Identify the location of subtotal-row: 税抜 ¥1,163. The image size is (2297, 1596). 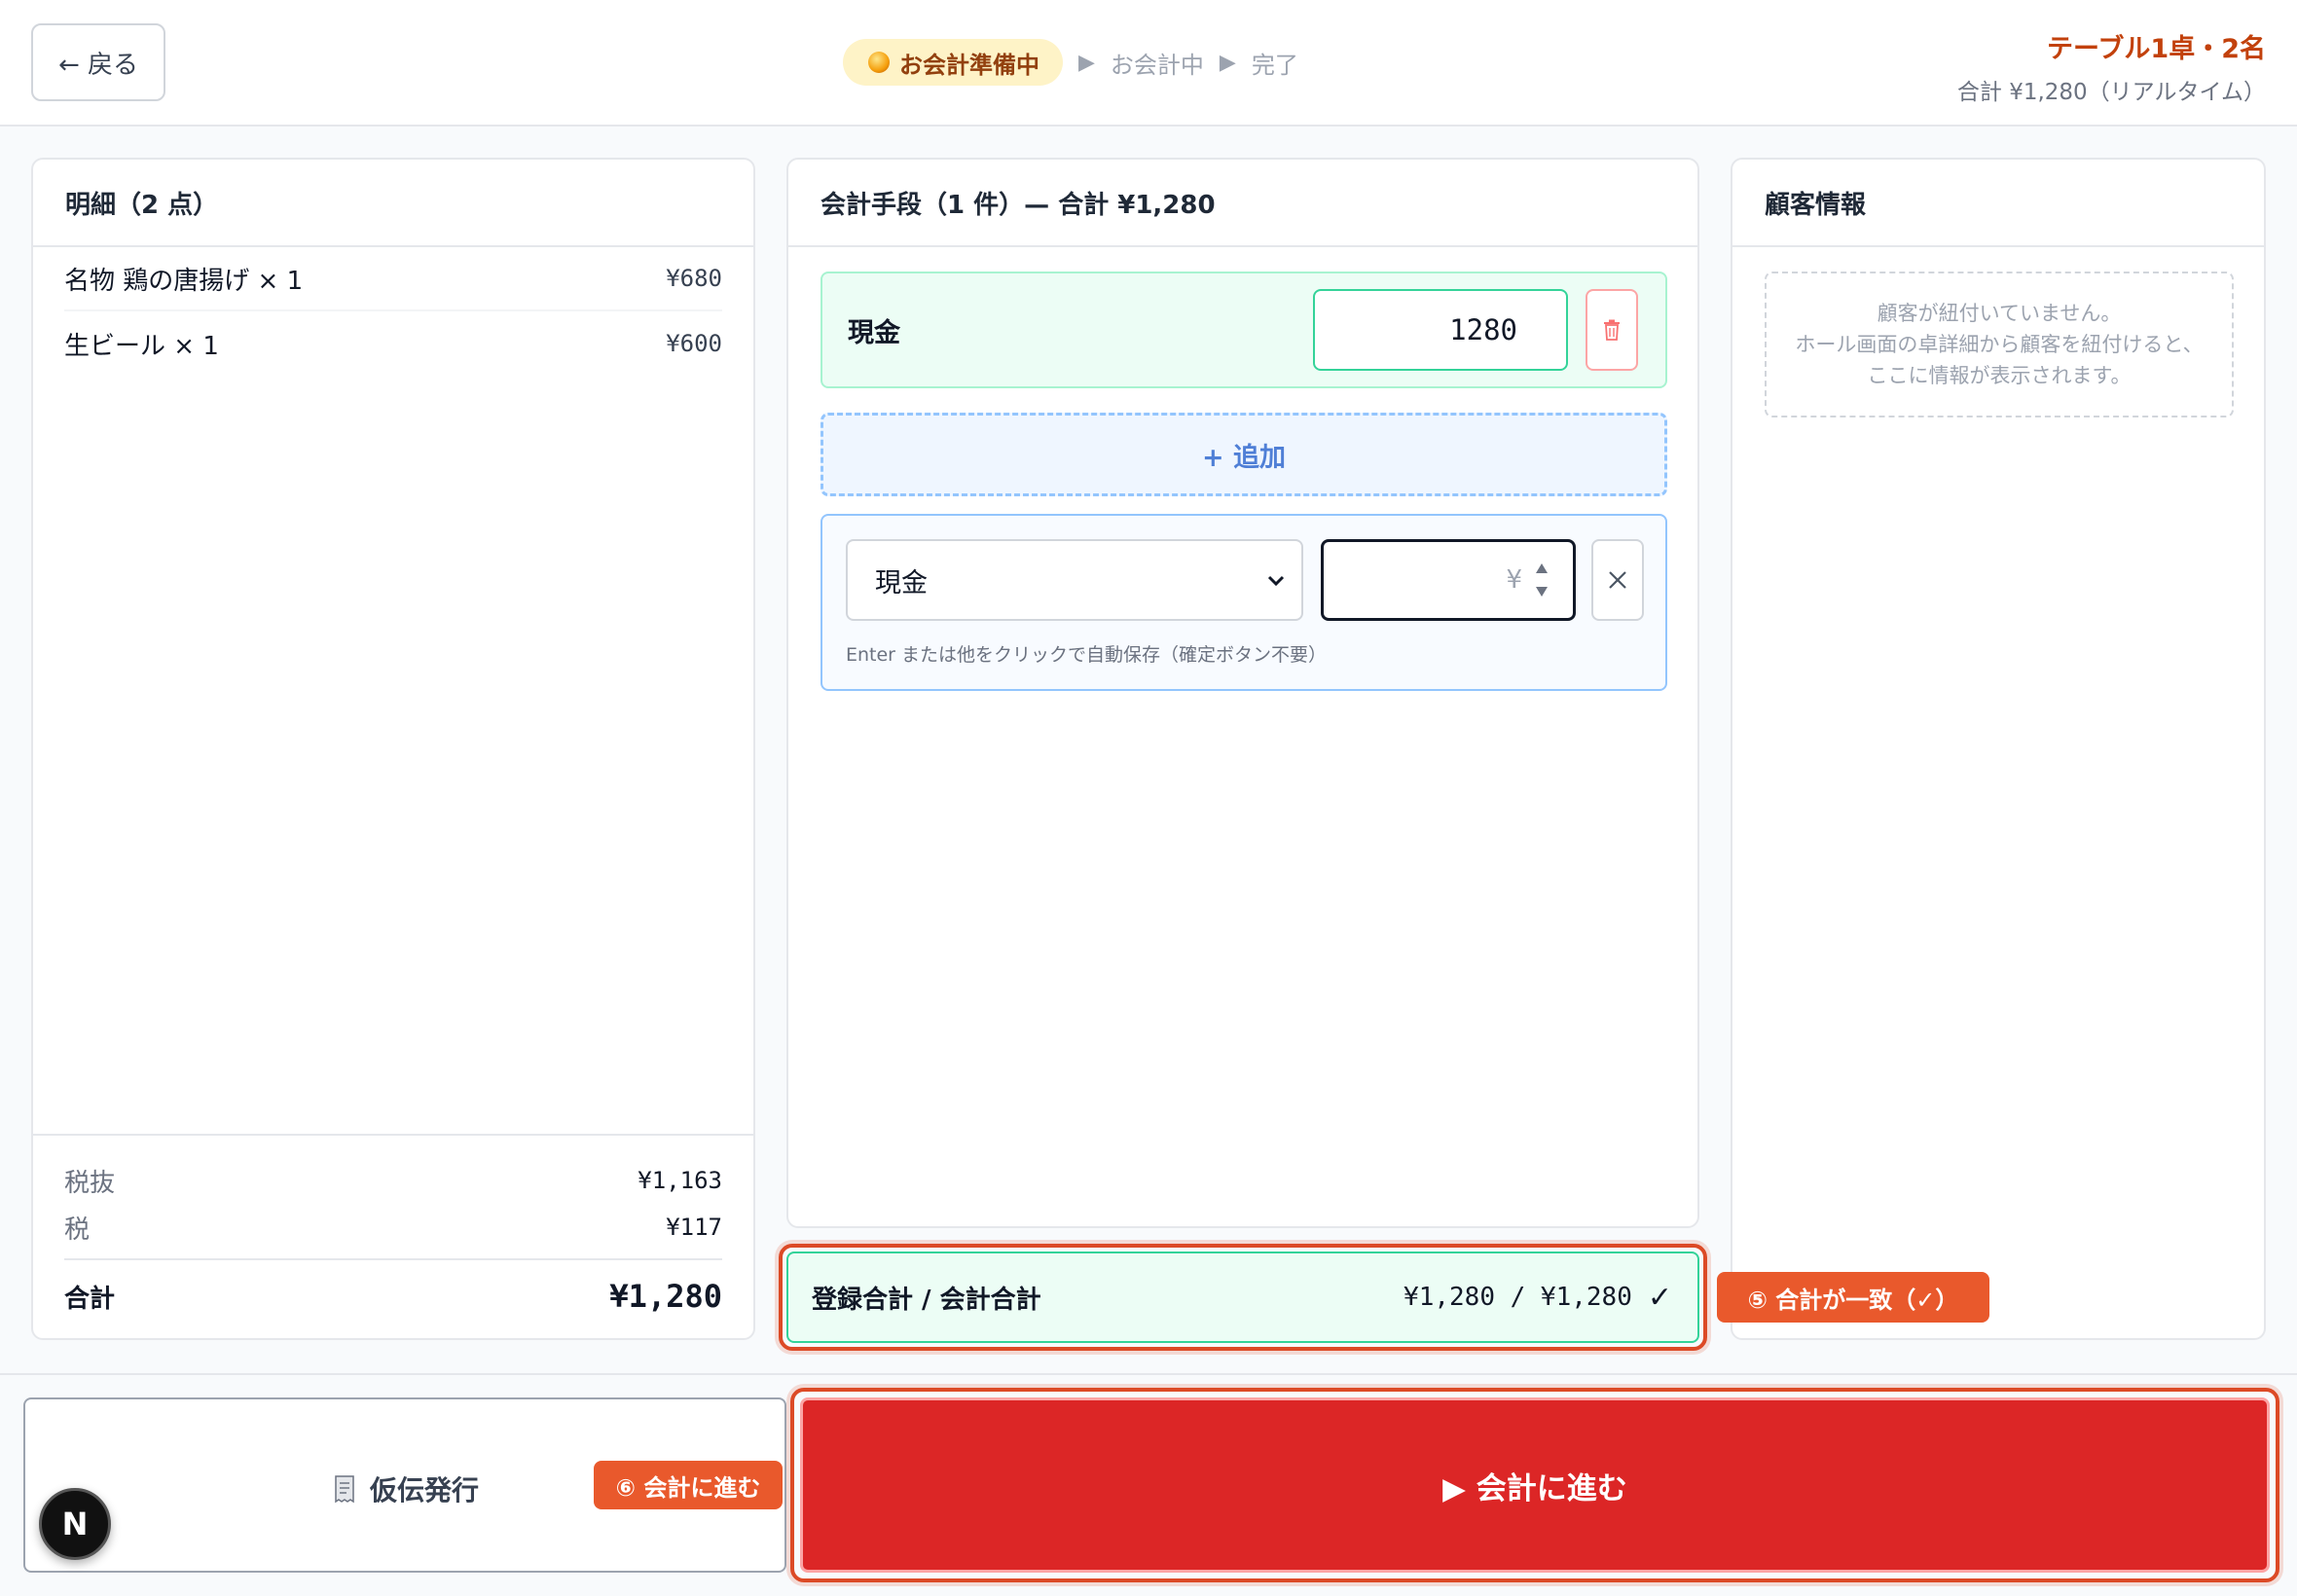
(393, 1180).